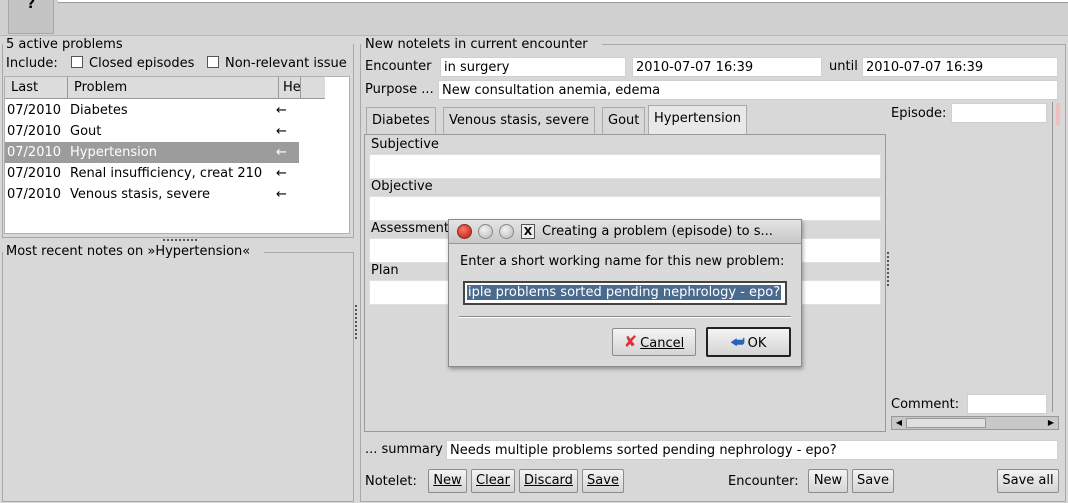  What do you see at coordinates (533, 67) in the screenshot?
I see `encounter-type-field: in surgery` at bounding box center [533, 67].